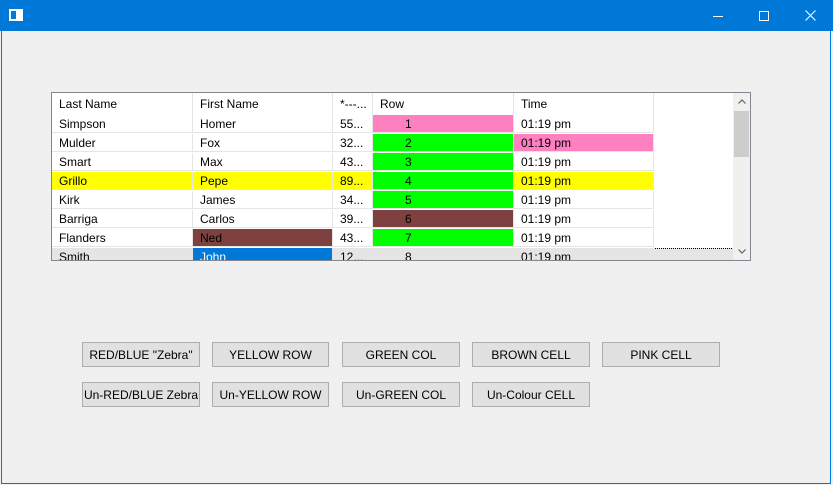 This screenshot has width=833, height=485. Describe the element at coordinates (416, 15) in the screenshot. I see `title-bar` at that location.